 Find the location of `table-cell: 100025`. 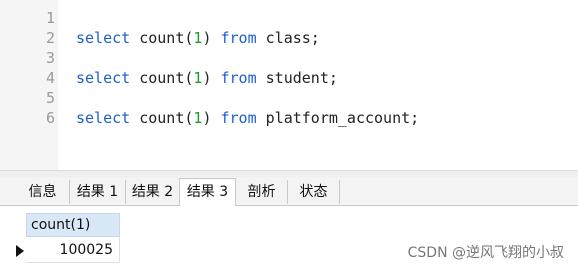

table-cell: 100025 is located at coordinates (73, 250).